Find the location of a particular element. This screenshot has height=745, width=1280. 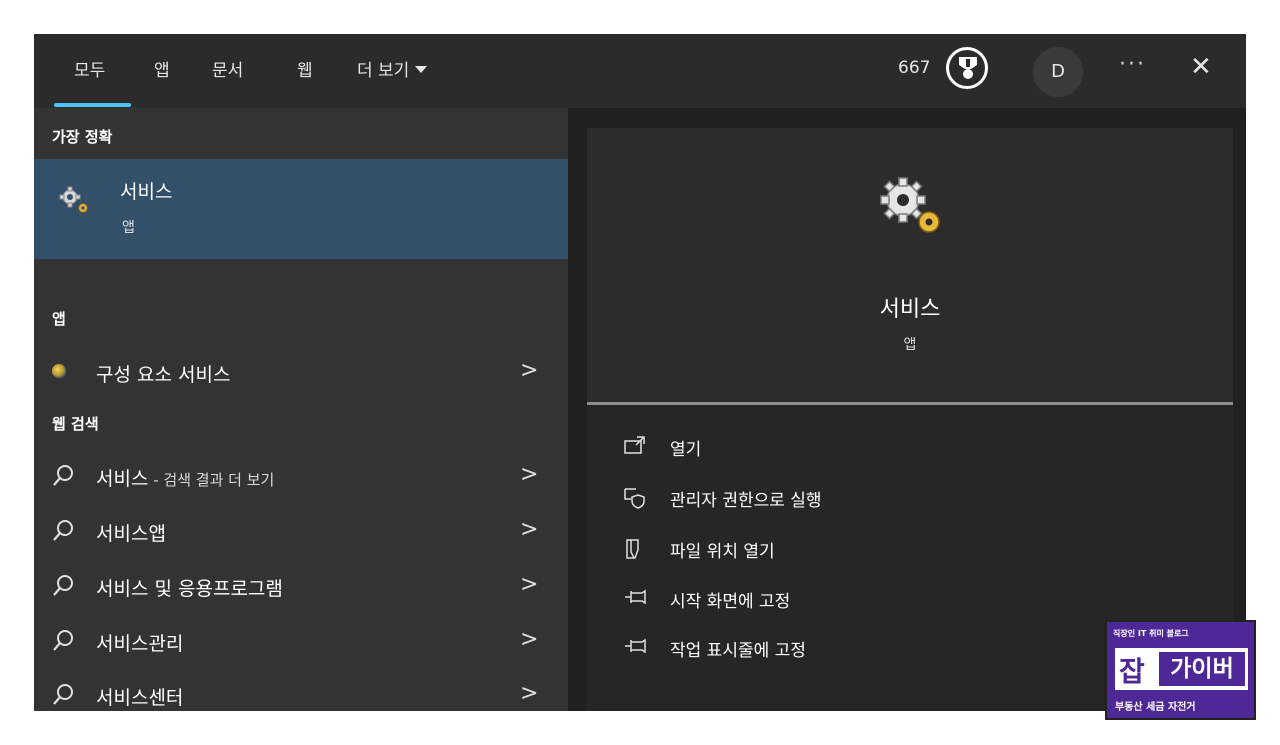

close-icon: ✕ is located at coordinates (1201, 67).